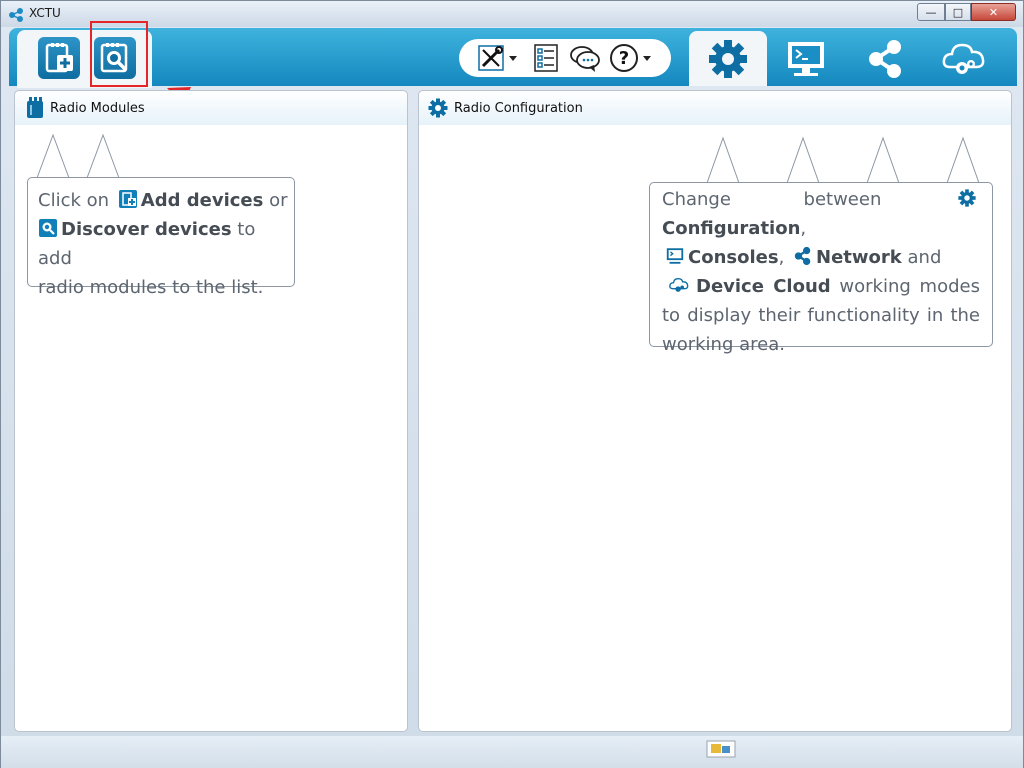  What do you see at coordinates (924, 257) in the screenshot?
I see `hint-text: and` at bounding box center [924, 257].